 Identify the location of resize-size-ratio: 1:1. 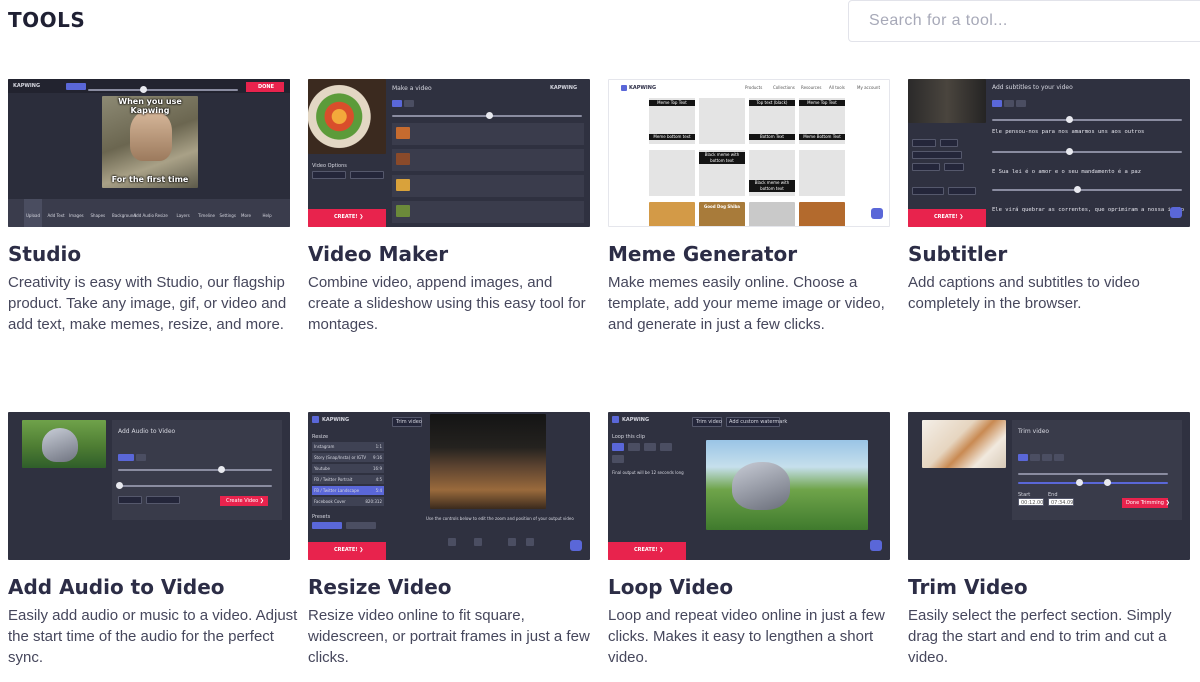
(378, 446).